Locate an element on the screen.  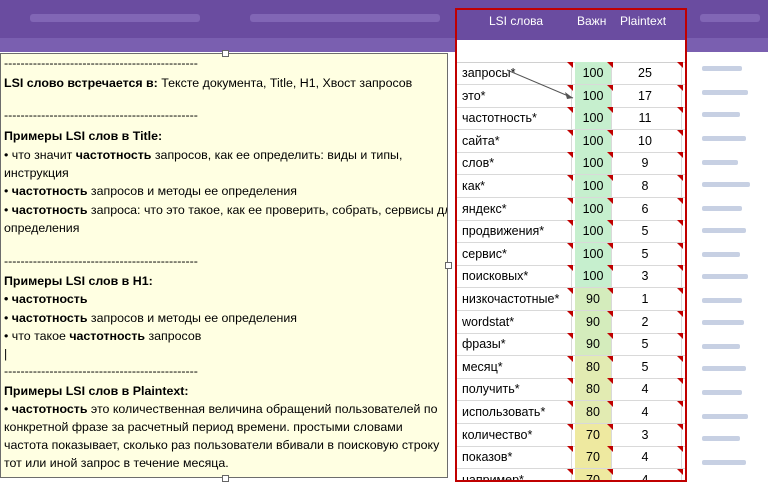
table-row: месяц* 80 5 is located at coordinates (571, 367).